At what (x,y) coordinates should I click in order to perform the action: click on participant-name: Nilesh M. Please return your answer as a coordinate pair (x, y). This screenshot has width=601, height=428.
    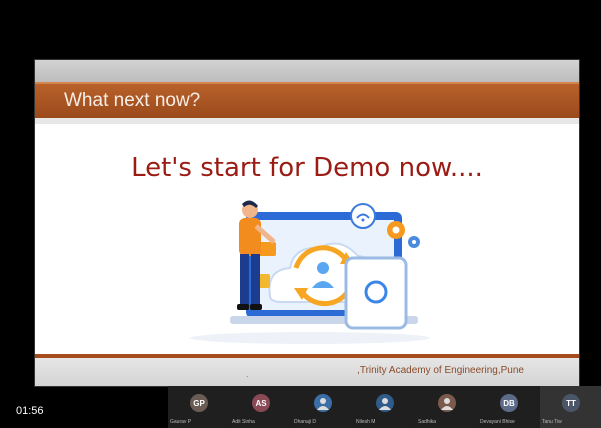
    Looking at the image, I should click on (366, 422).